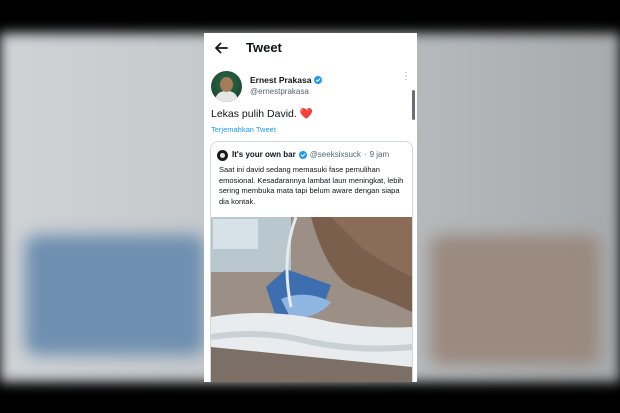 The image size is (620, 413). I want to click on quoted-avatar, so click(222, 155).